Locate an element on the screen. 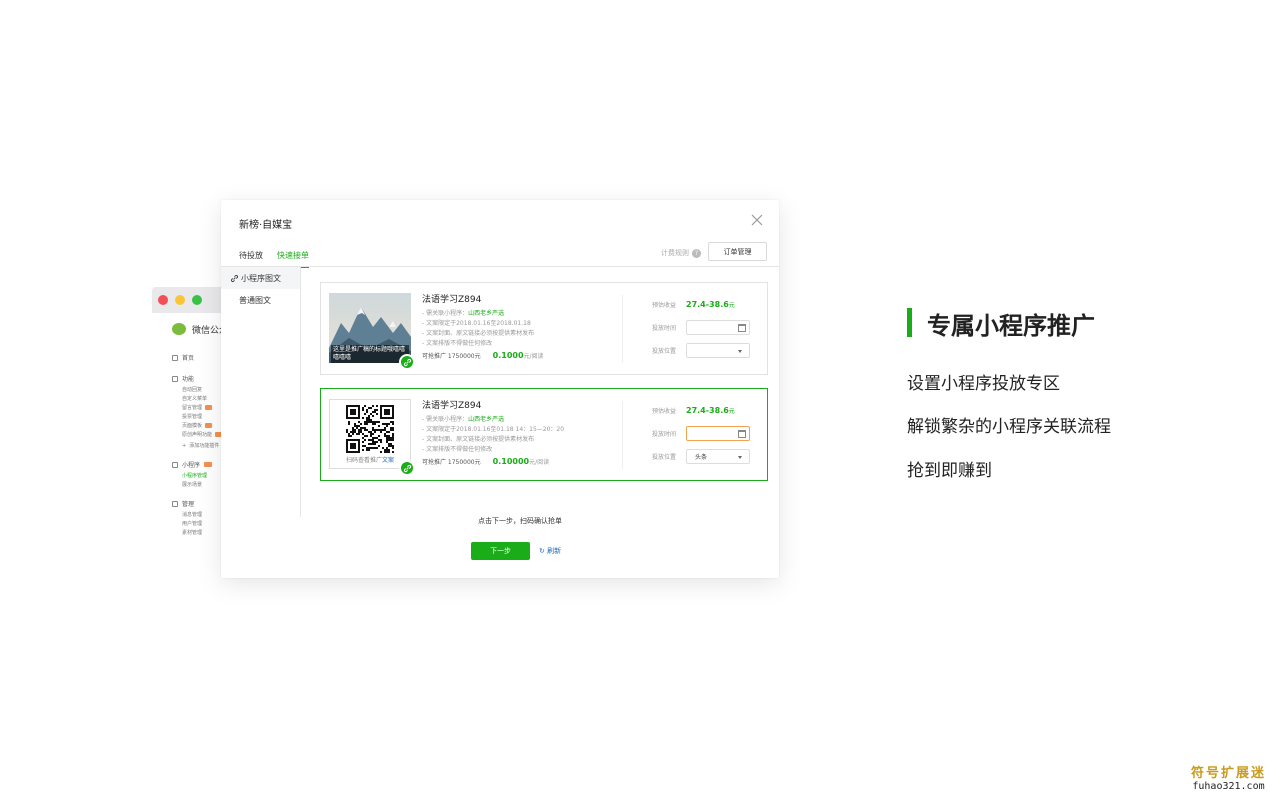 Image resolution: width=1280 pixels, height=800 pixels. qr-caption: 扫码查看推广文案 is located at coordinates (370, 460).